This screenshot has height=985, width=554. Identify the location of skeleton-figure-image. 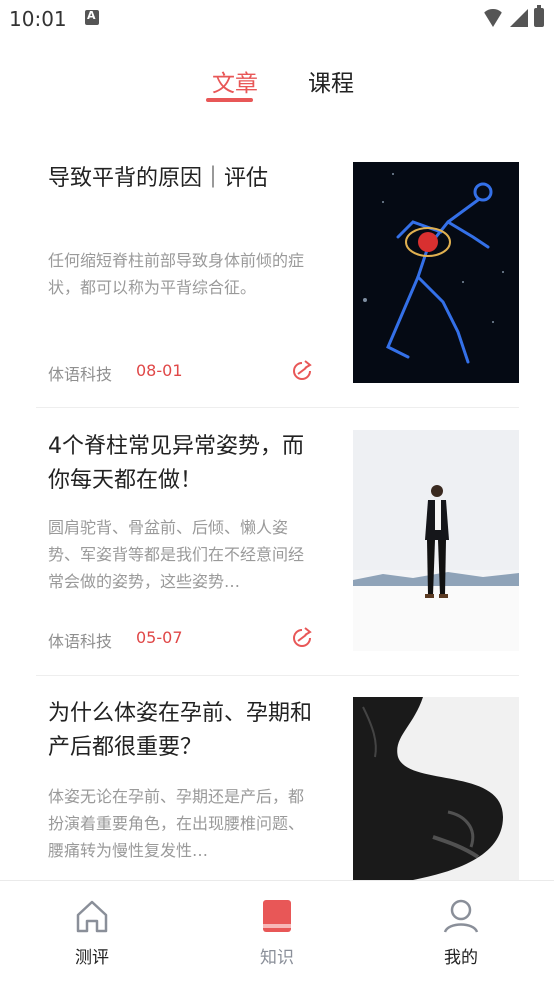
(436, 272).